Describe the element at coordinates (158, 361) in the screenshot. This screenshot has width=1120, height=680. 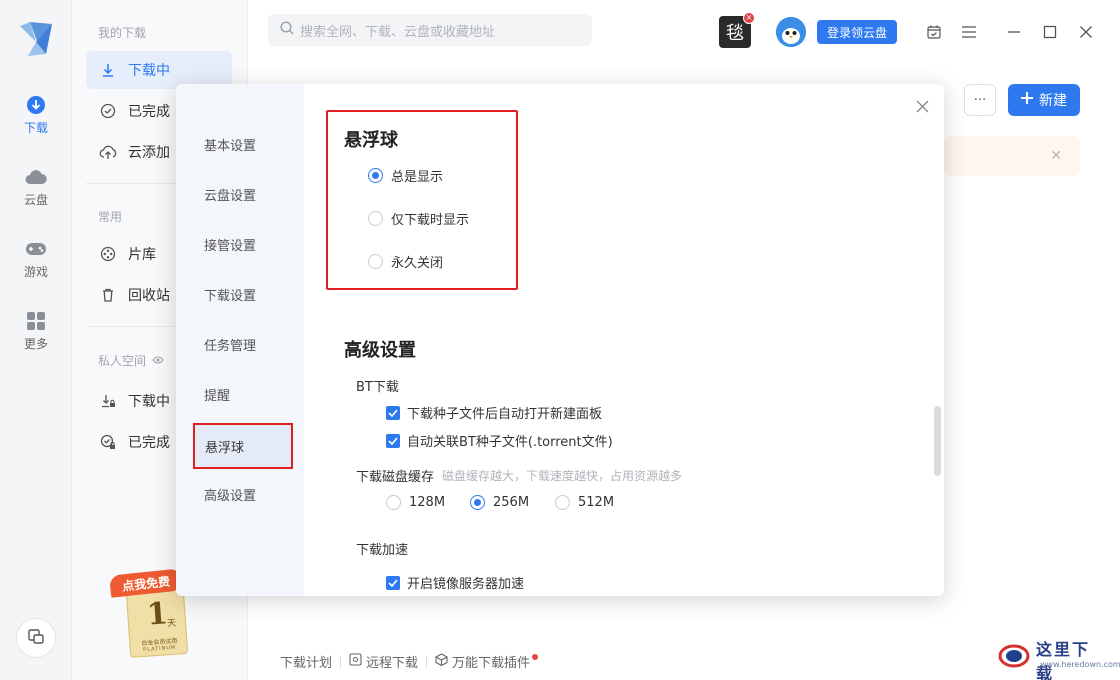
I see `eye-icon` at that location.